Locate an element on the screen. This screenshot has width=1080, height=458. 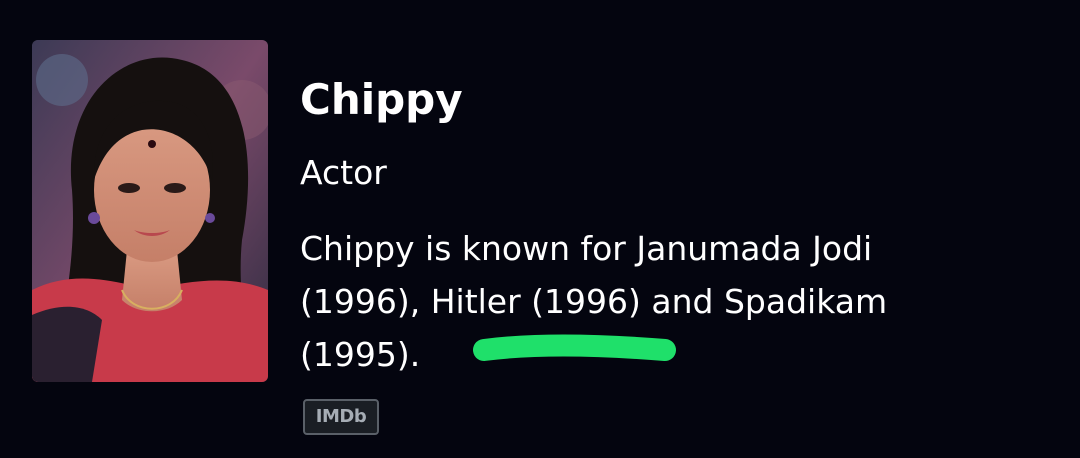
imdb-logo-badge: IMDb is located at coordinates (341, 417).